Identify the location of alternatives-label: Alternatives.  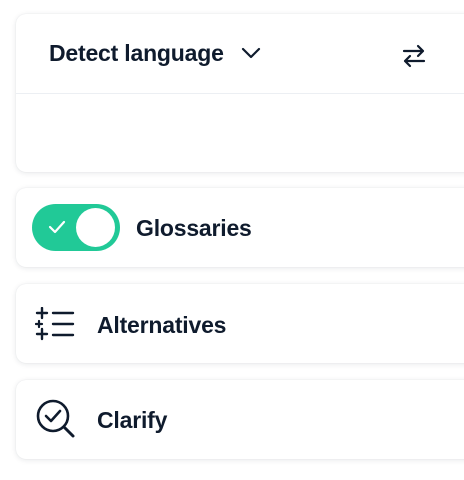
(162, 325).